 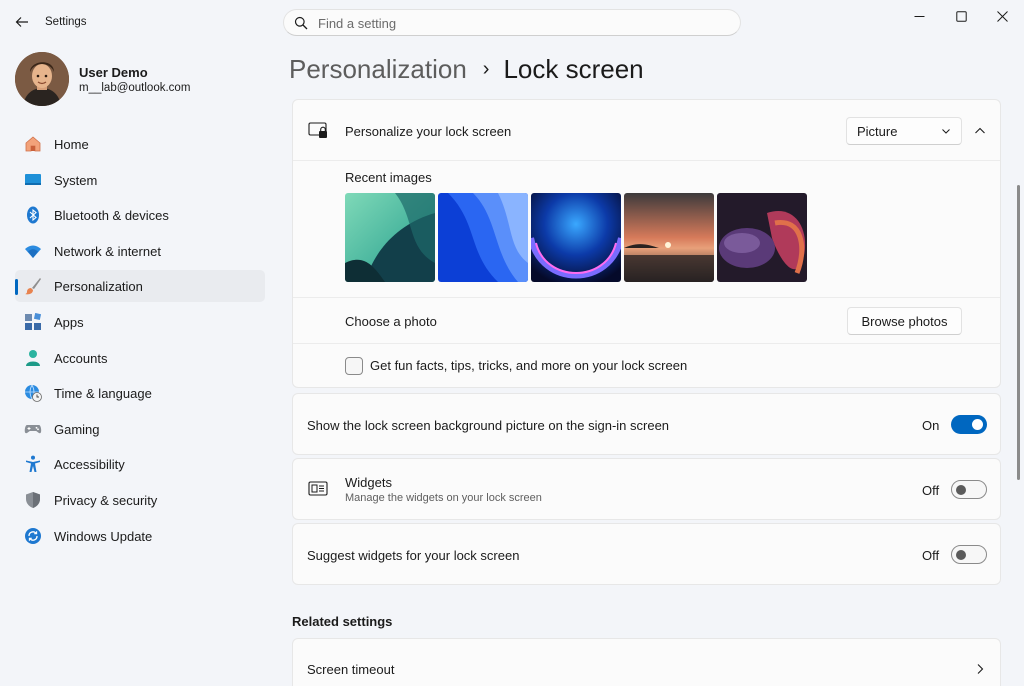 I want to click on sidebar-item-accounts: Accounts, so click(x=140, y=358).